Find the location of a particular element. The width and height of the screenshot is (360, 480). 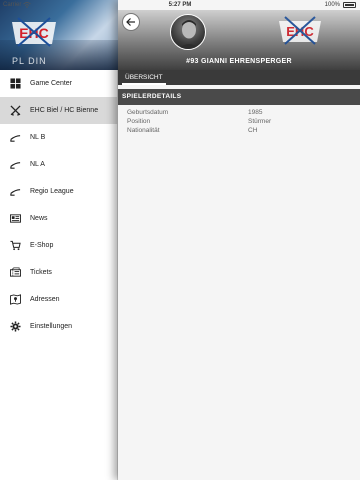

sidebar-item-nl-a: NL A is located at coordinates (59, 164).